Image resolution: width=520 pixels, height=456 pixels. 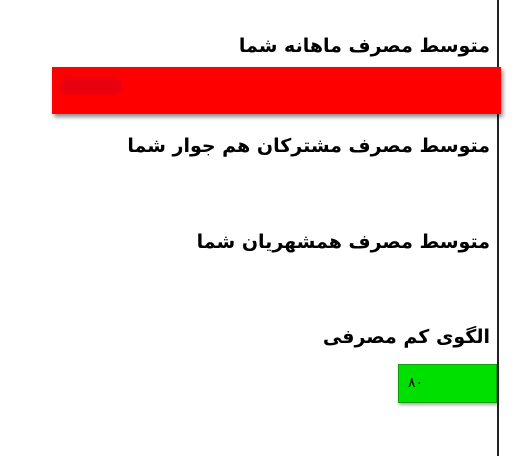 I want to click on neighbors-average-label: متوسط مصرف مشترکان هم جوار شما, so click(x=308, y=146).